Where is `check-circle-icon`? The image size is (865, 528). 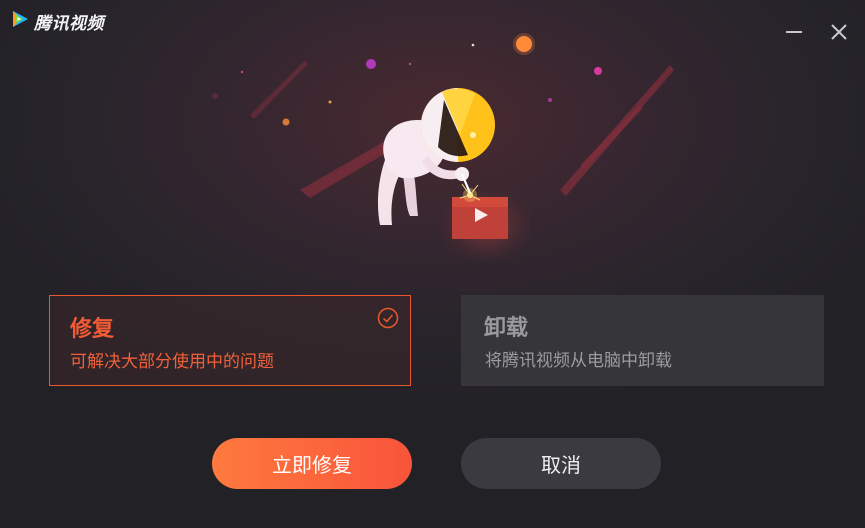
check-circle-icon is located at coordinates (388, 318).